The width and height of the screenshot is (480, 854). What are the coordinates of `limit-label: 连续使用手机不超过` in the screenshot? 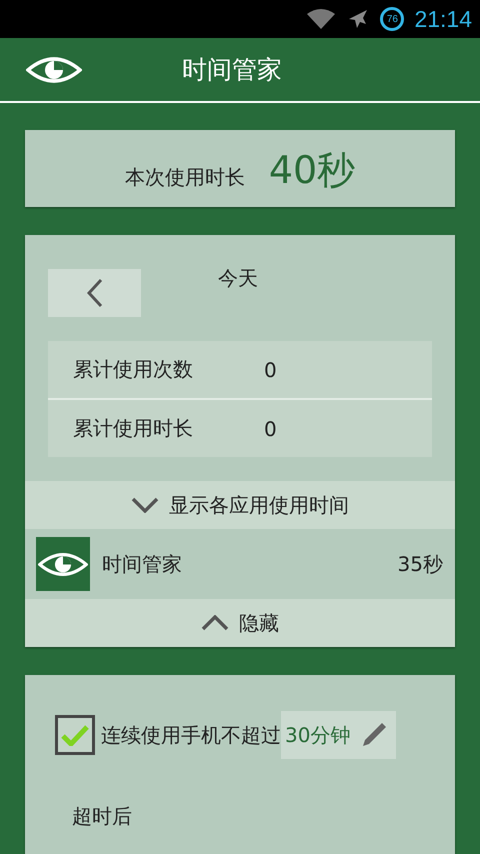 It's located at (191, 735).